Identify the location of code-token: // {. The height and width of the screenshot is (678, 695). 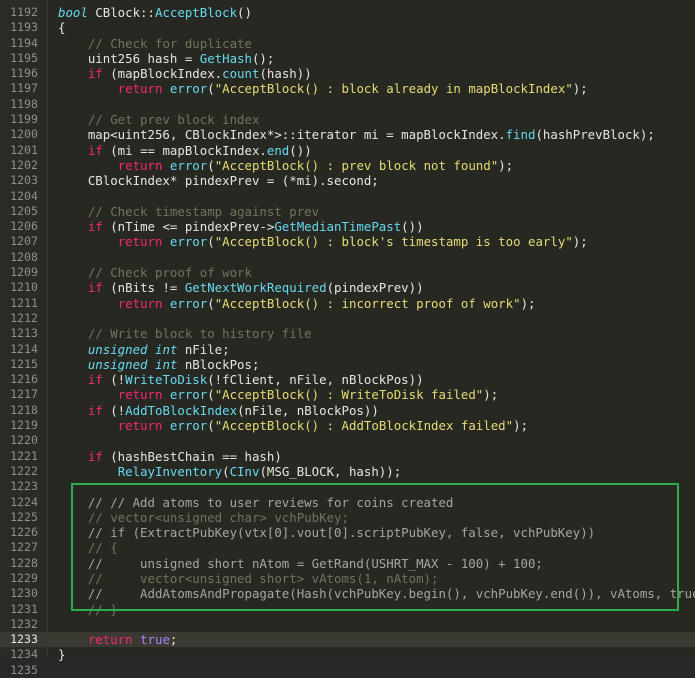
(102, 548).